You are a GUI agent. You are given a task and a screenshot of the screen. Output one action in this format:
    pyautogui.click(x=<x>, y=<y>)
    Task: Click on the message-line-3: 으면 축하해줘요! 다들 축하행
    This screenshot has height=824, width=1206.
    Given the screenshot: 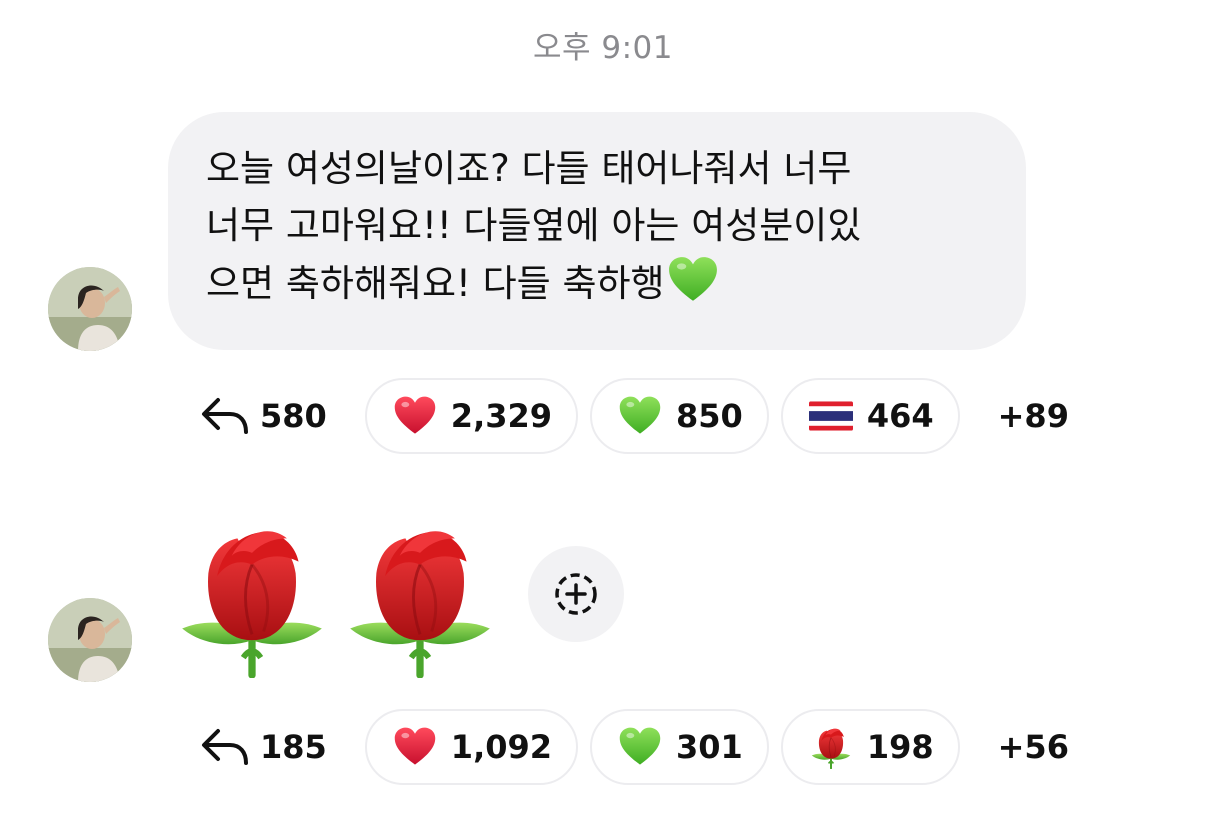 What is the action you would take?
    pyautogui.click(x=435, y=283)
    